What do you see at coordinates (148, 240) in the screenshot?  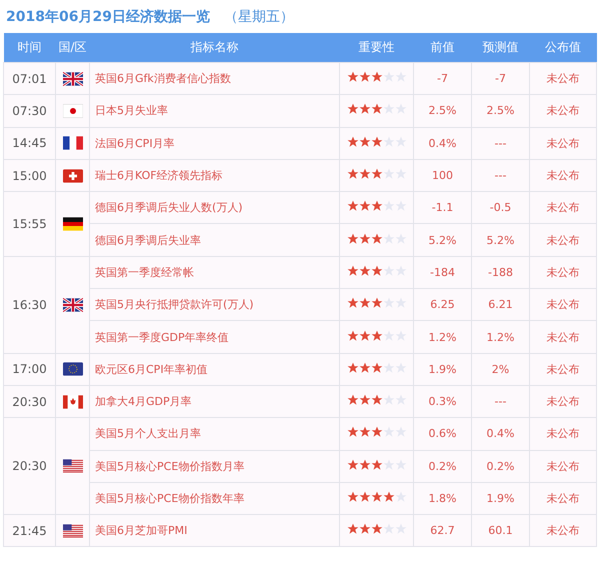 I see `indicator-name: 德国6月季调后失业率` at bounding box center [148, 240].